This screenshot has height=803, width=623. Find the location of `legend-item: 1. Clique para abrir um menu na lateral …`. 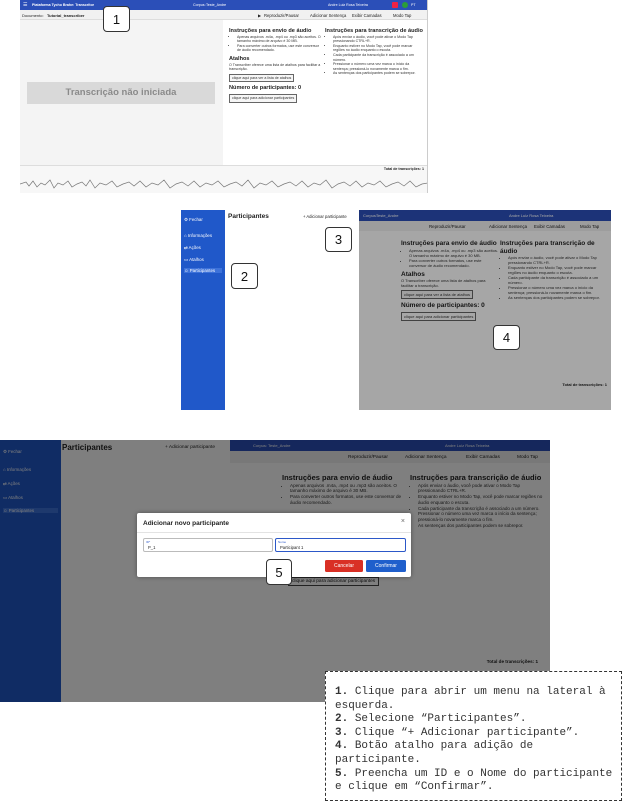

legend-item: 1. Clique para abrir um menu na lateral … is located at coordinates (474, 699).